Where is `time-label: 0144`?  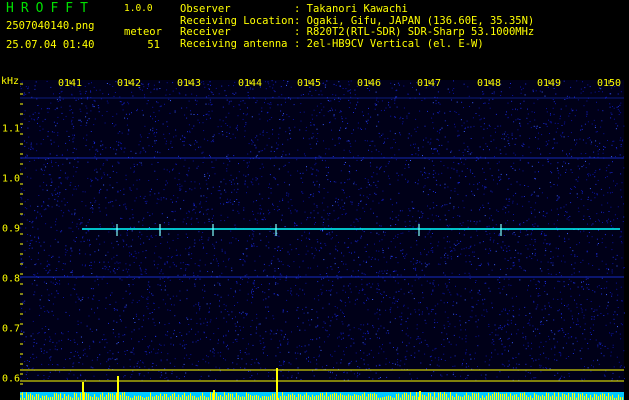 time-label: 0144 is located at coordinates (250, 83).